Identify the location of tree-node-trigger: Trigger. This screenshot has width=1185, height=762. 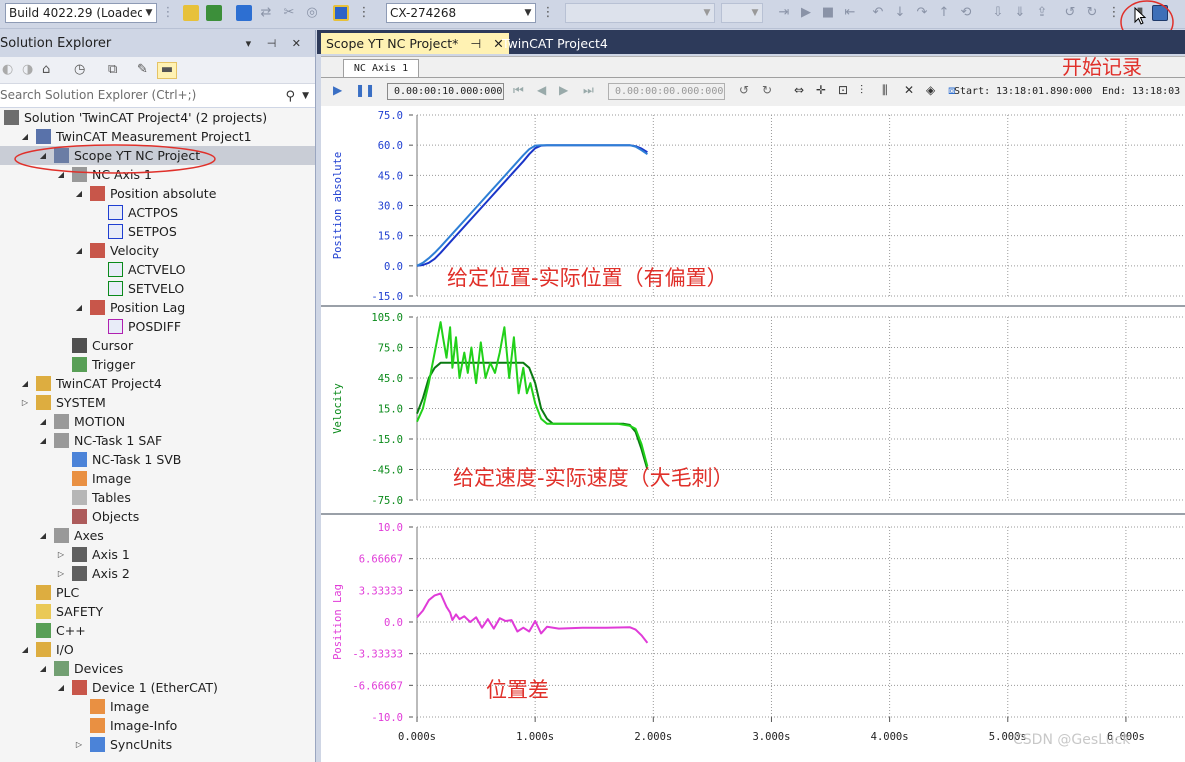
(157, 364).